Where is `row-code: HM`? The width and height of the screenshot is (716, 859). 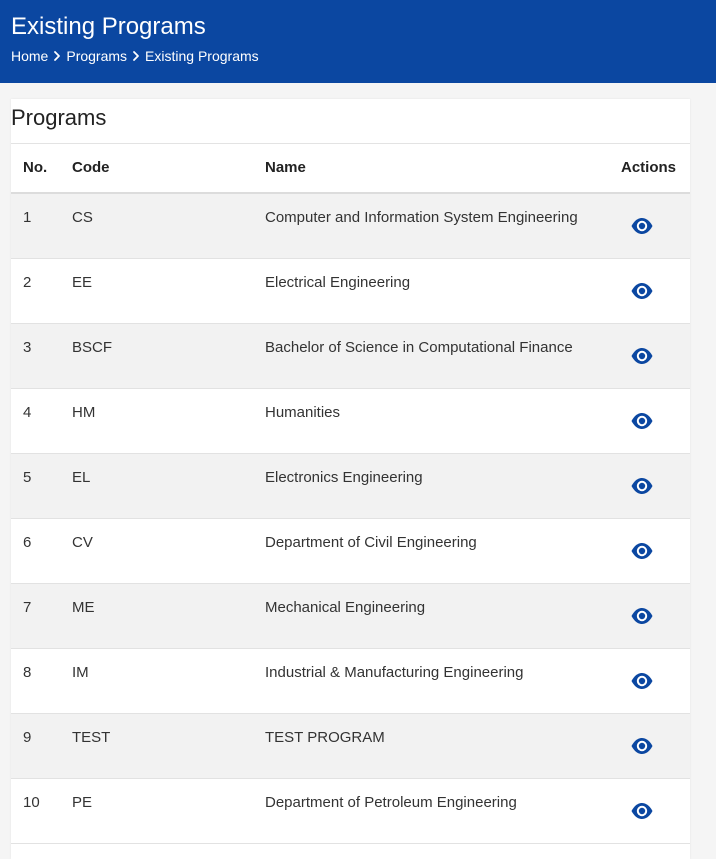
row-code: HM is located at coordinates (84, 412).